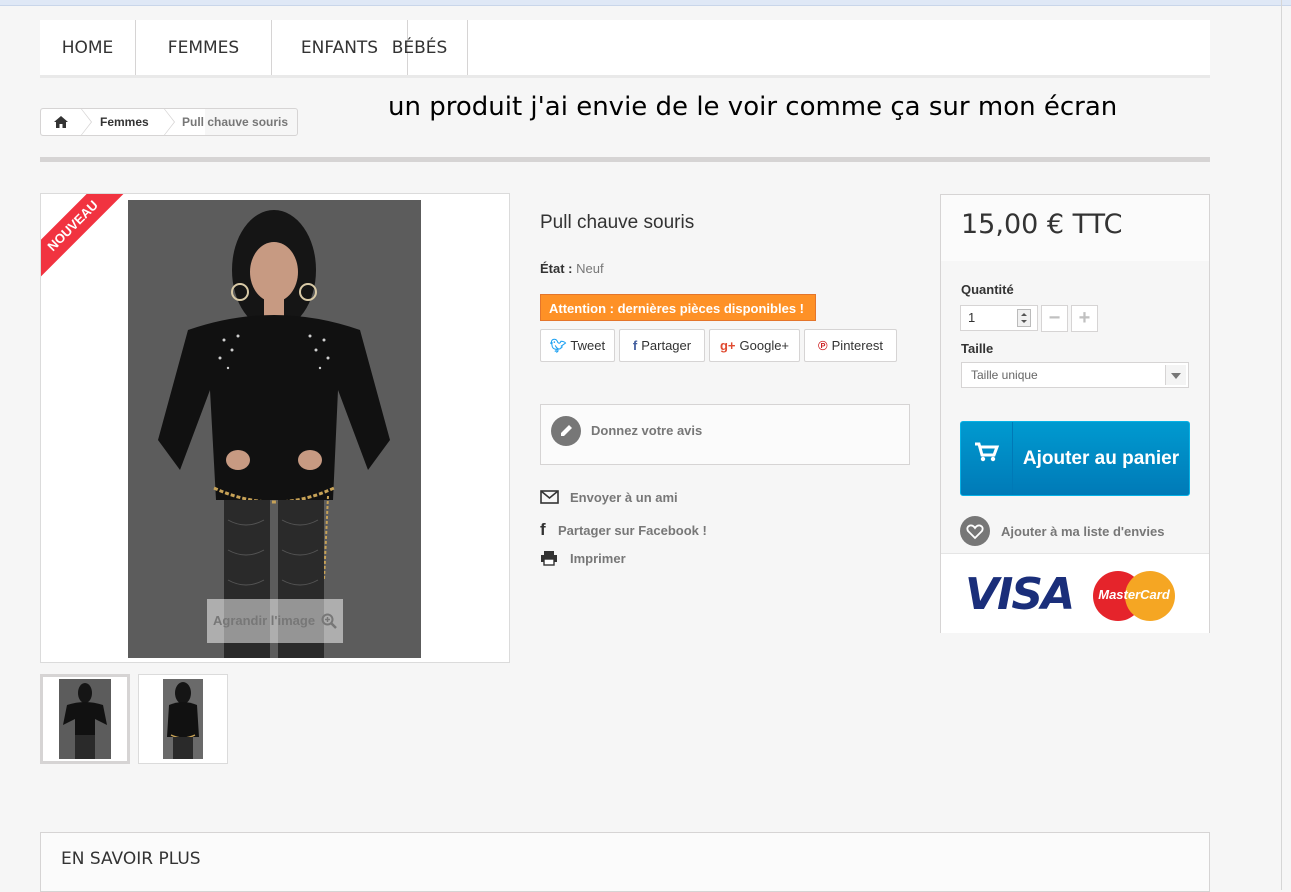 The width and height of the screenshot is (1291, 892). What do you see at coordinates (1101, 458) in the screenshot?
I see `add-to-cart-label: Ajouter au panier` at bounding box center [1101, 458].